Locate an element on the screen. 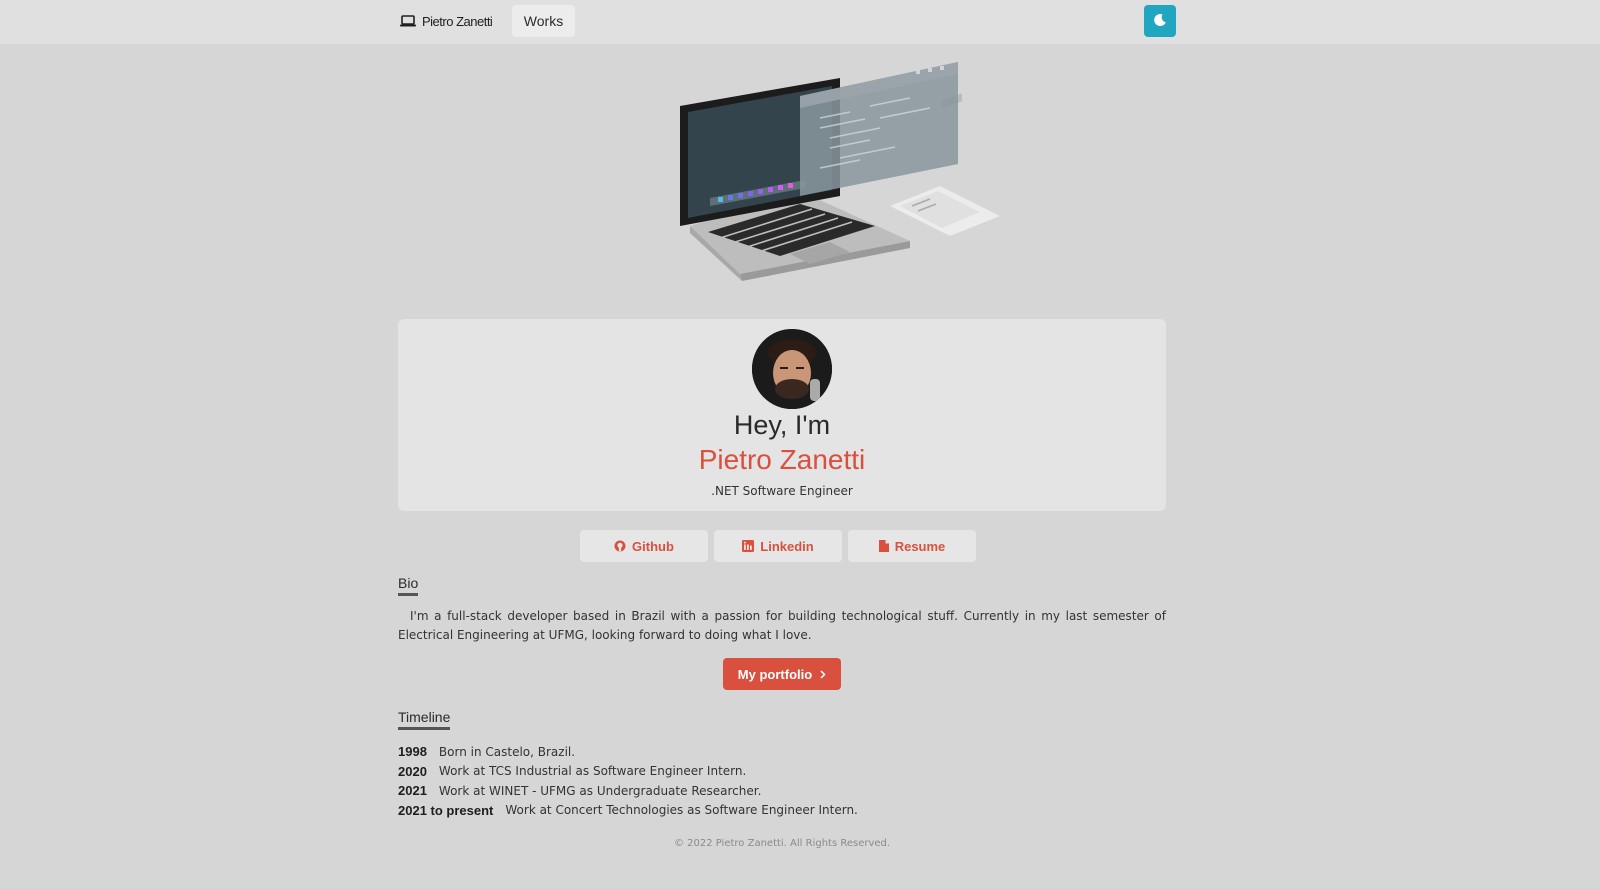 This screenshot has width=1600, height=889. linkedin-button: Linkedin is located at coordinates (778, 546).